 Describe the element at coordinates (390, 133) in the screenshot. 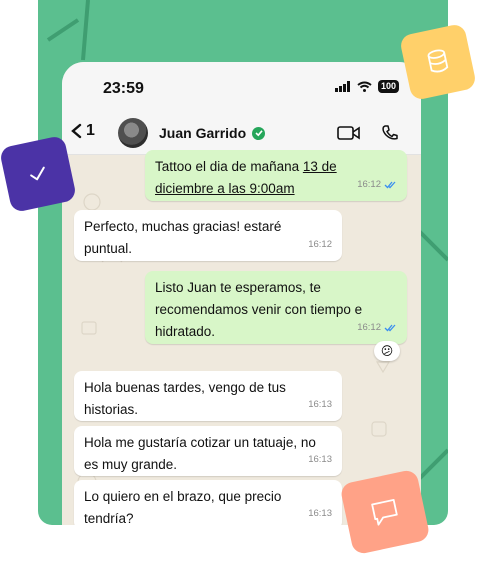

I see `voice-call-icon` at that location.